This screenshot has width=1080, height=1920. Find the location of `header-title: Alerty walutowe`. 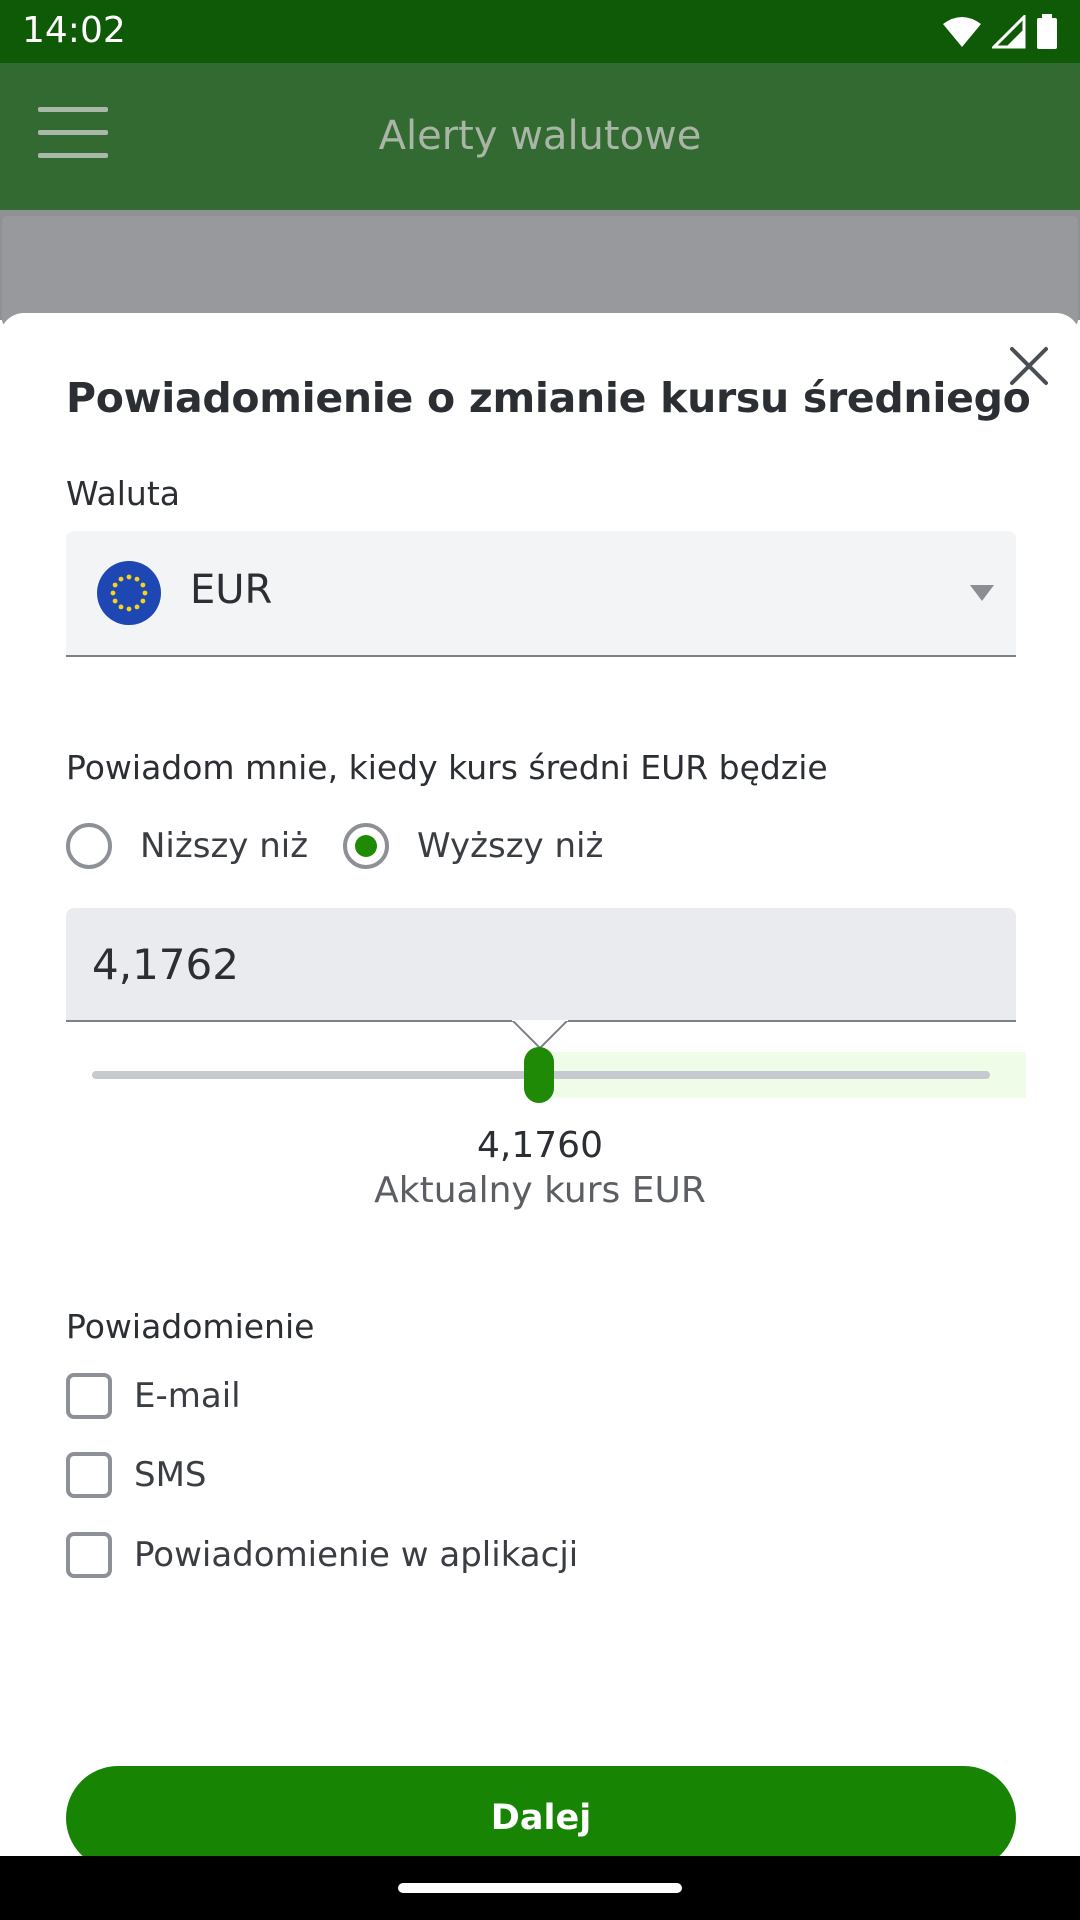

header-title: Alerty walutowe is located at coordinates (540, 136).